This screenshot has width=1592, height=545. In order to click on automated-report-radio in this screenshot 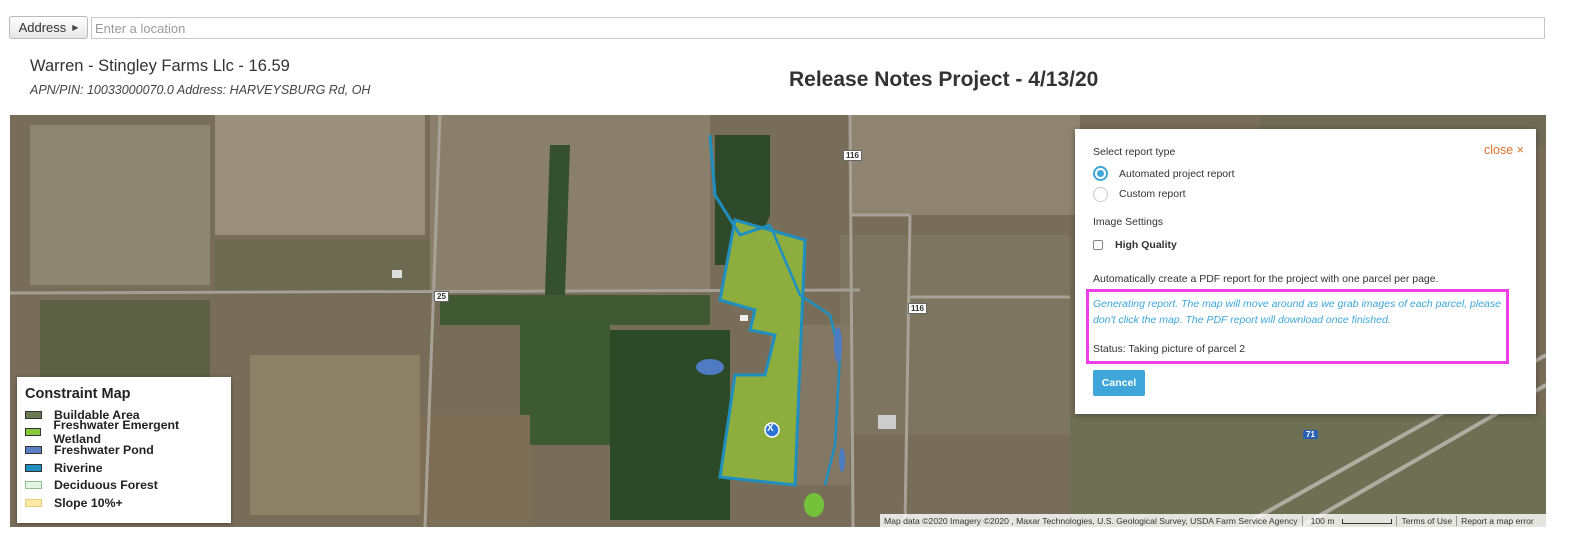, I will do `click(1100, 173)`.